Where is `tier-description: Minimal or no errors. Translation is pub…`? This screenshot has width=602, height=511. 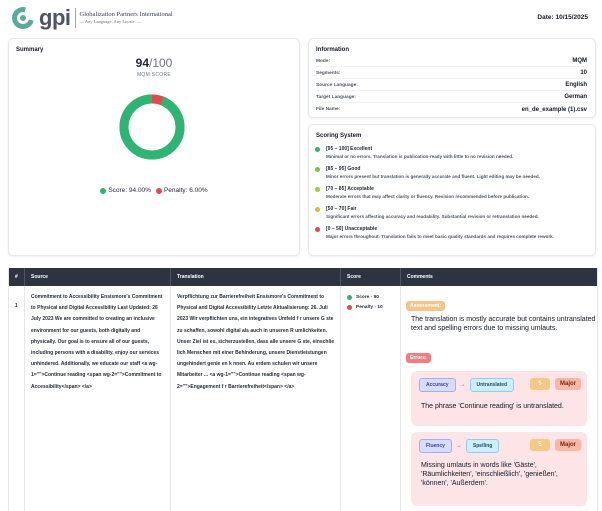
tier-description: Minimal or no errors. Translation is pub… is located at coordinates (420, 156).